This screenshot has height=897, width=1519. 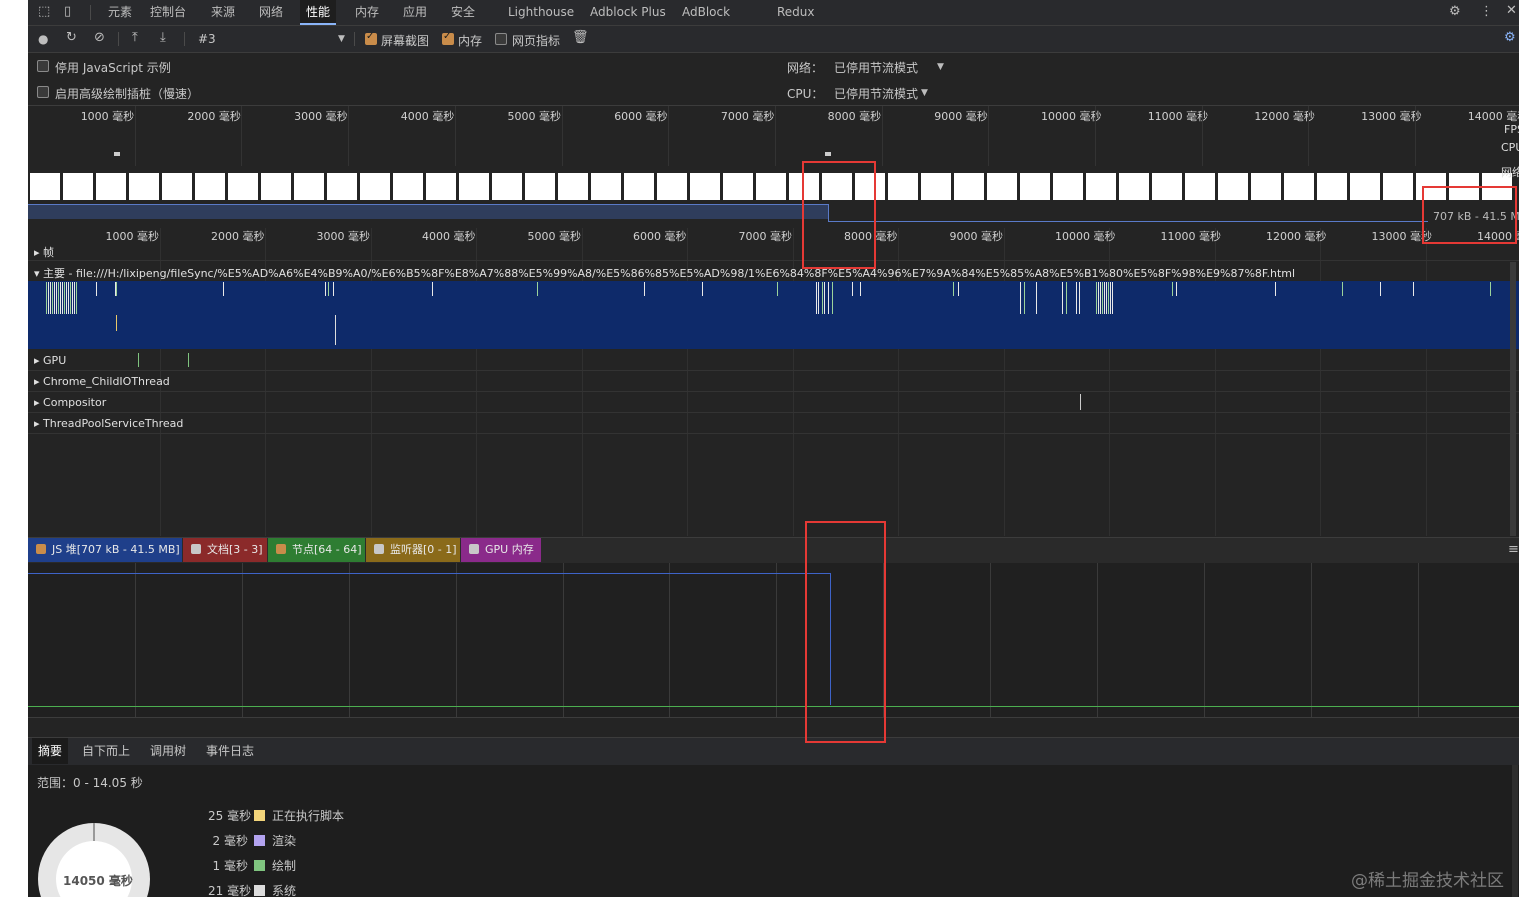 What do you see at coordinates (501, 39) in the screenshot?
I see `web-vitals-checkbox` at bounding box center [501, 39].